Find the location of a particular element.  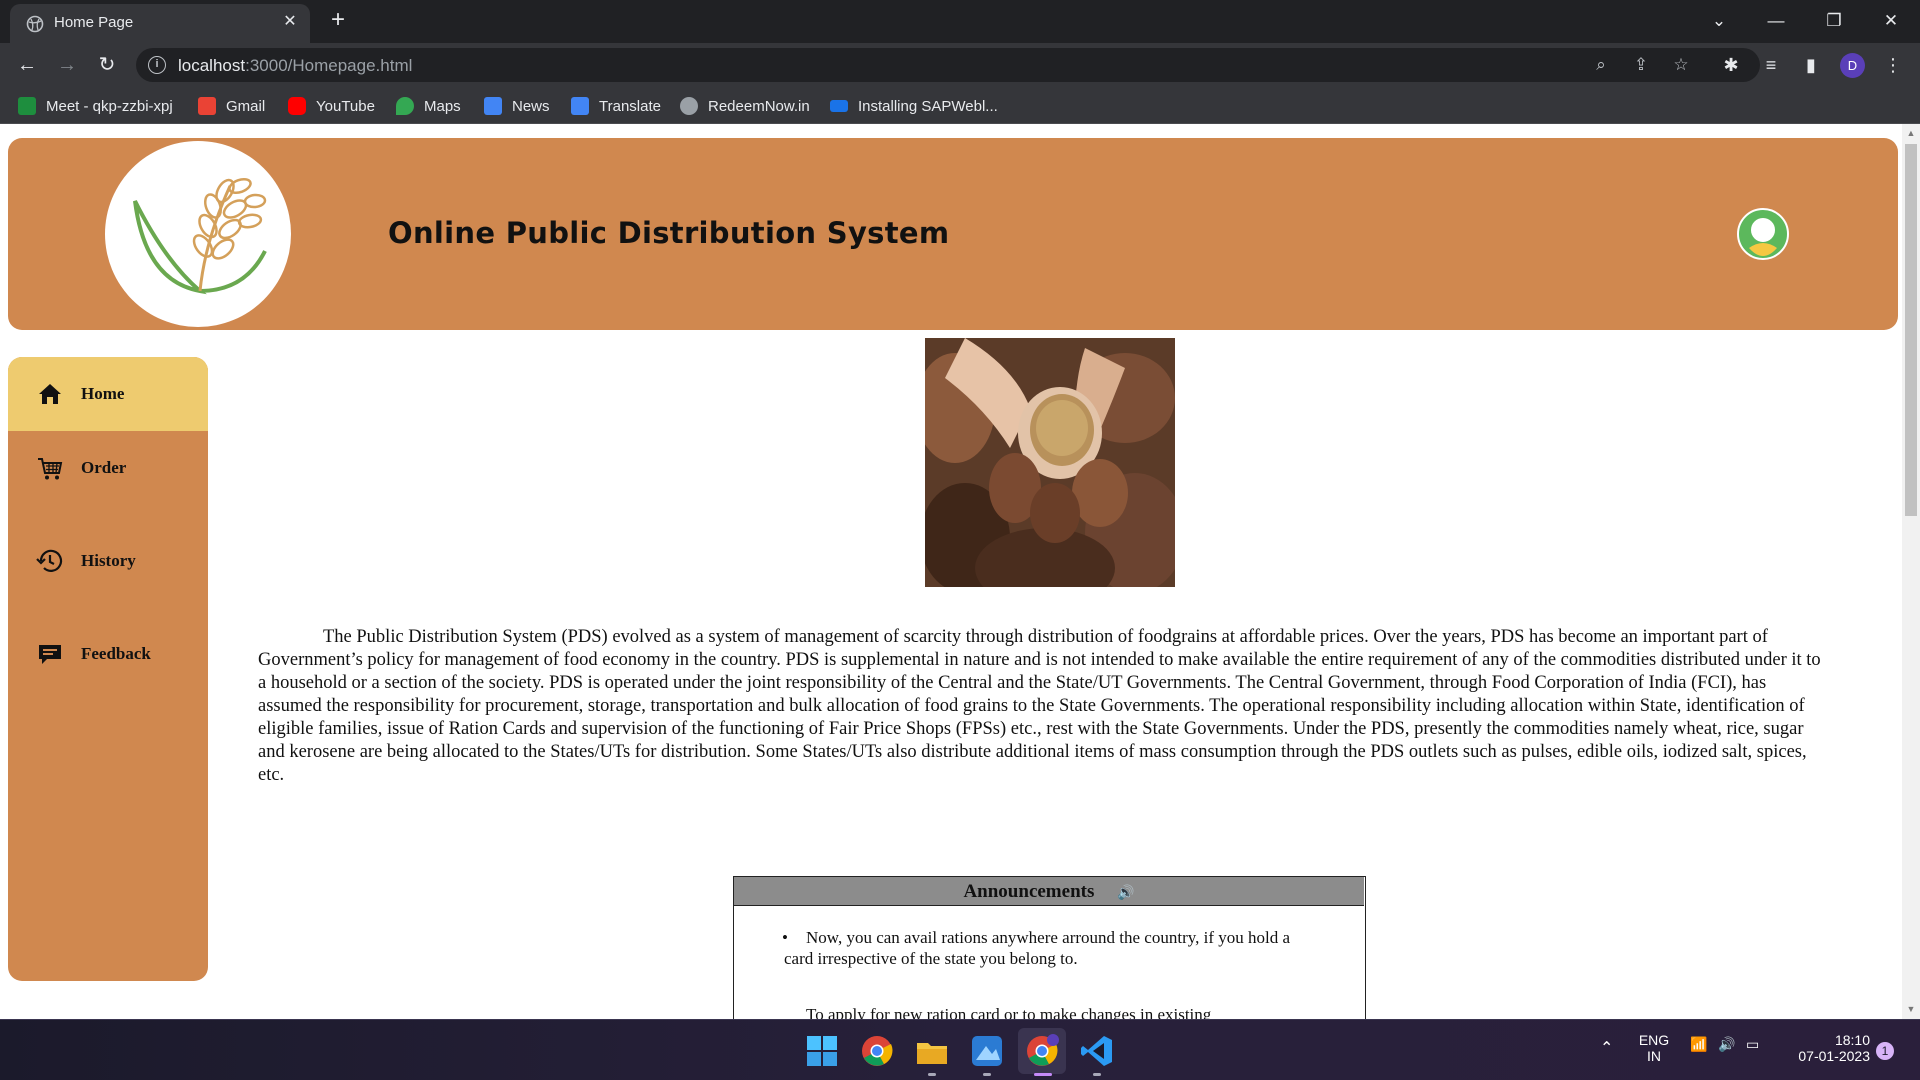

history-icon is located at coordinates (49, 560).